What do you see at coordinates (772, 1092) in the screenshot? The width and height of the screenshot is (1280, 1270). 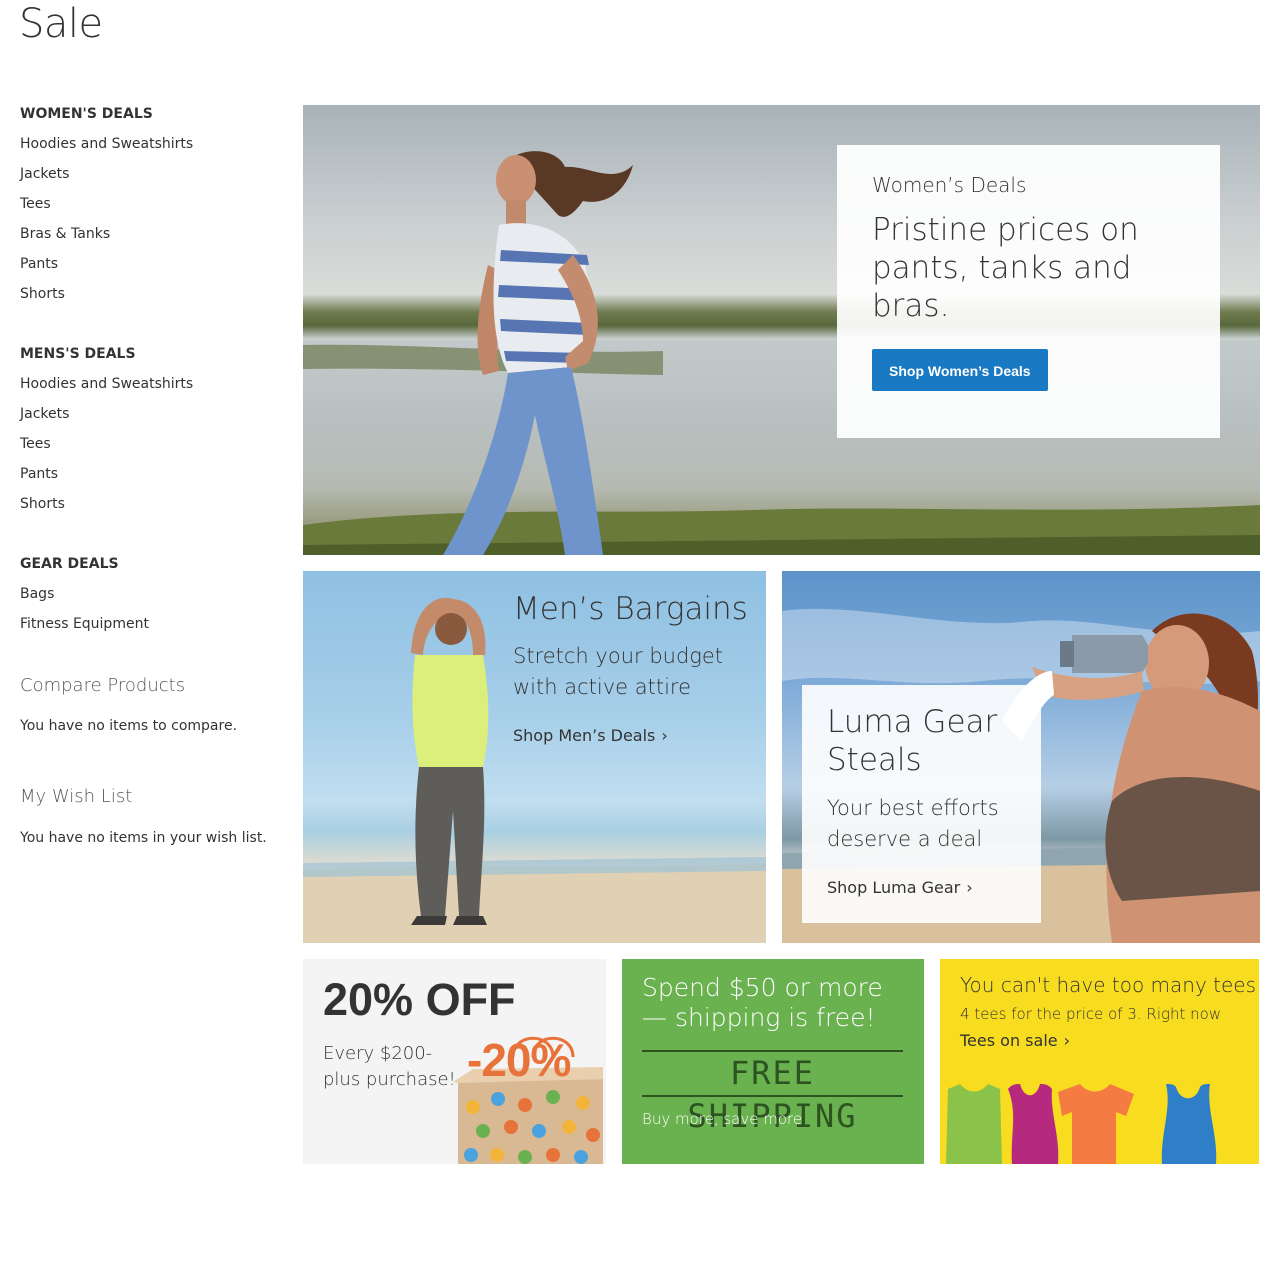 I see `free-shipping-title: FREE SHIPPING` at bounding box center [772, 1092].